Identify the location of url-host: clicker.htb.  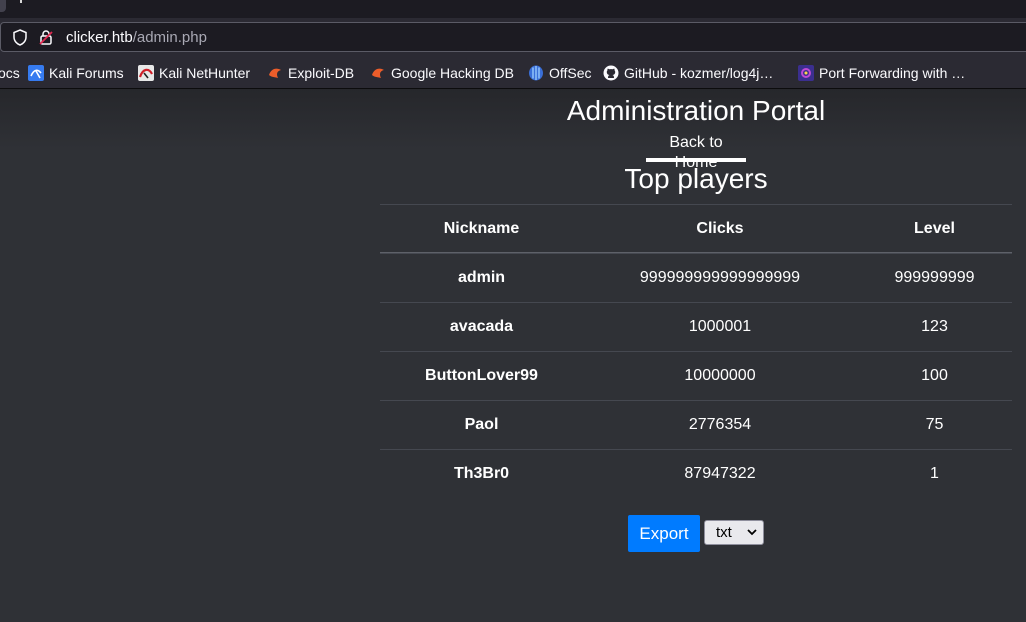
(99, 37).